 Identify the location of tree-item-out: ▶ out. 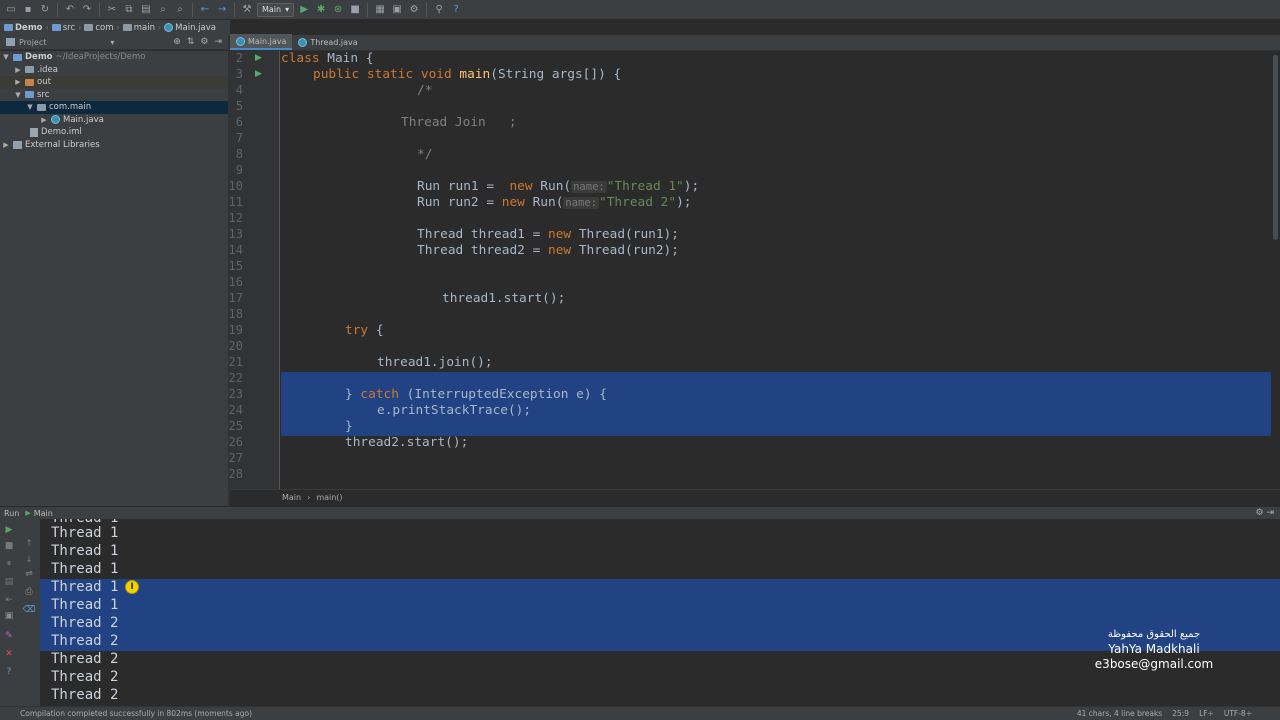
(114, 82).